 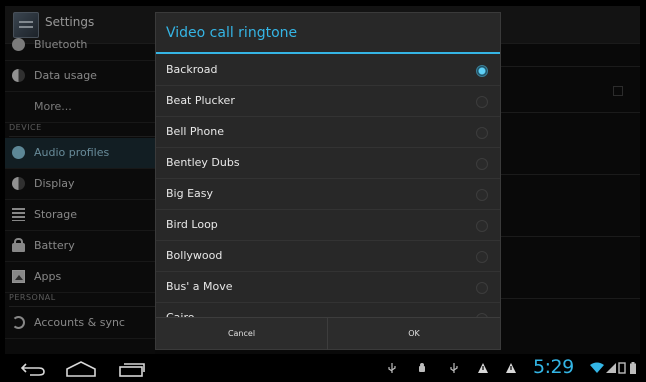 I want to click on dialog-title: Video call ringtone, so click(x=232, y=33).